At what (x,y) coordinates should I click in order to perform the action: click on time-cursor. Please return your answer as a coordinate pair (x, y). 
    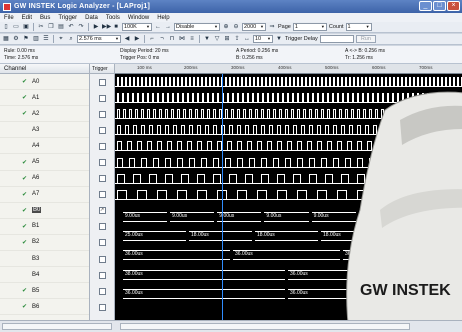
    Looking at the image, I should click on (222, 197).